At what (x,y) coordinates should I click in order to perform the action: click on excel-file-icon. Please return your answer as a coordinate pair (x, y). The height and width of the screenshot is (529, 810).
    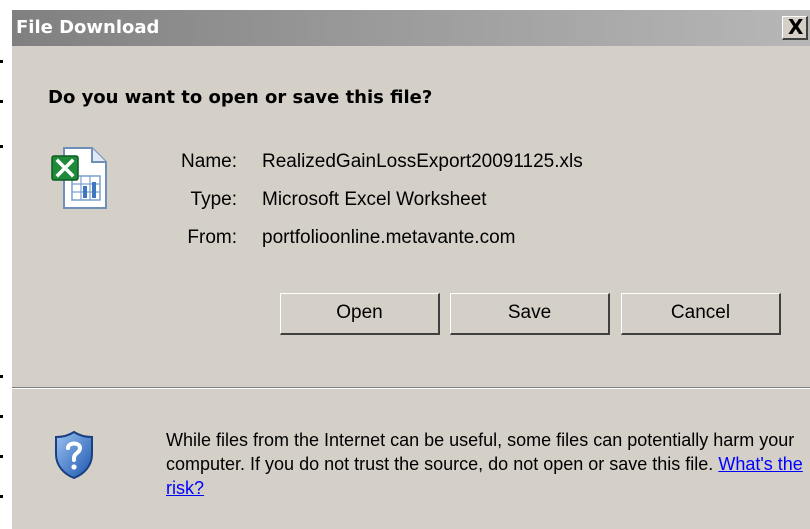
    Looking at the image, I should click on (79, 178).